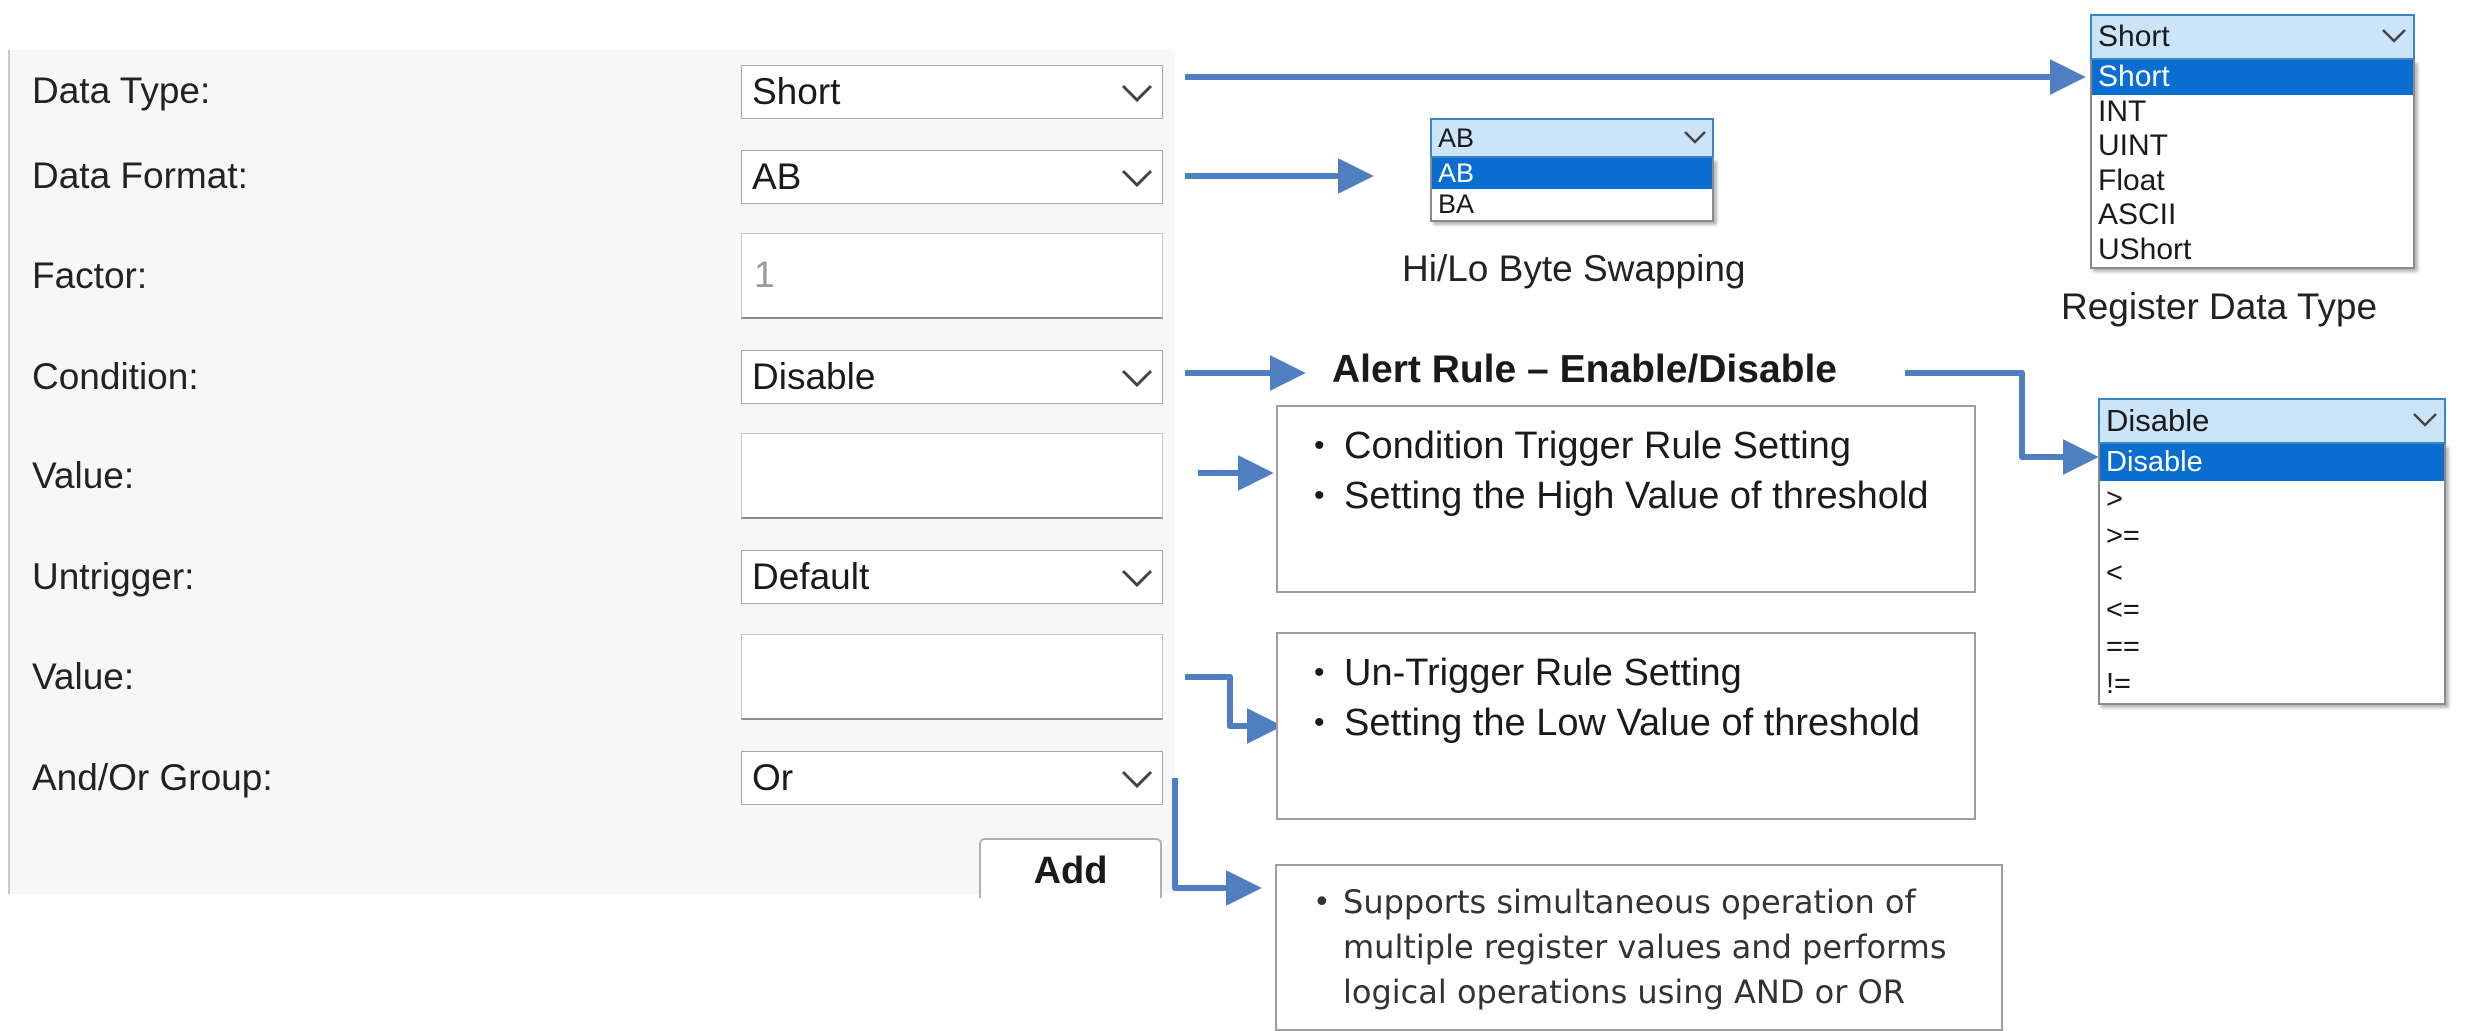  I want to click on dropdown-option: UShort, so click(2252, 250).